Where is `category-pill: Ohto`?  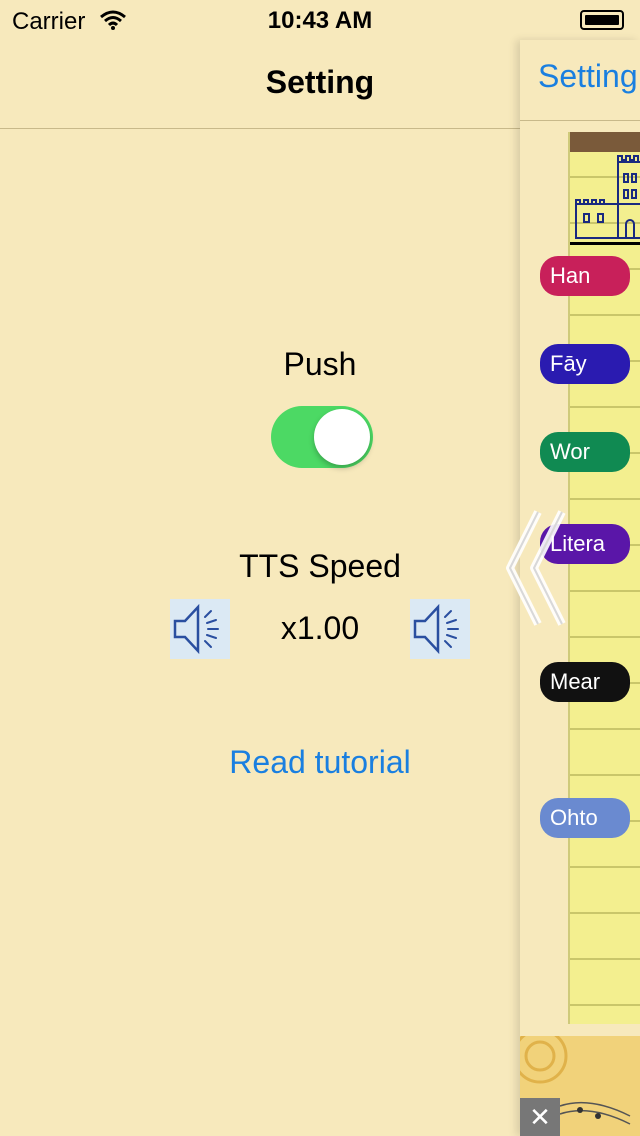
category-pill: Ohto is located at coordinates (585, 818).